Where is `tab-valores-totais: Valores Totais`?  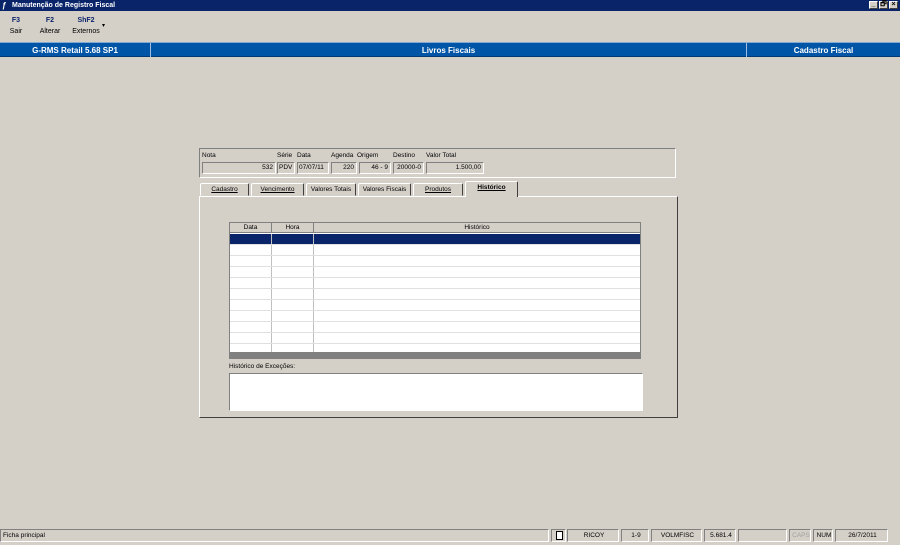 tab-valores-totais: Valores Totais is located at coordinates (331, 189).